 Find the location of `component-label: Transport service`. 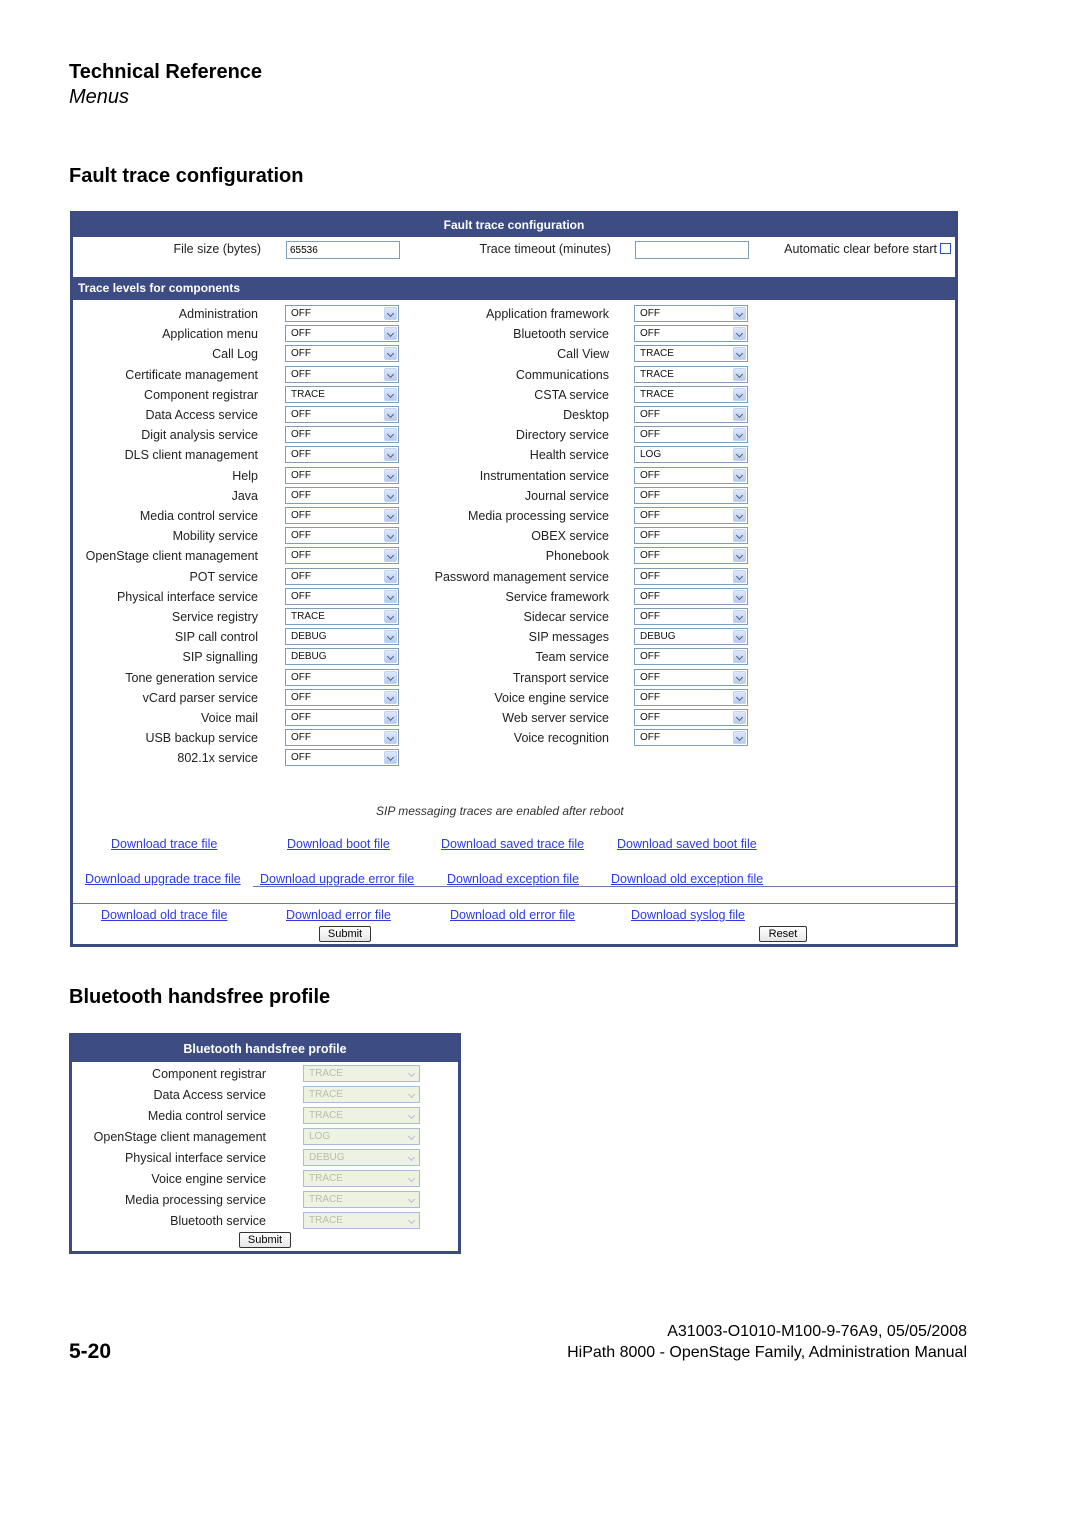

component-label: Transport service is located at coordinates (560, 677).